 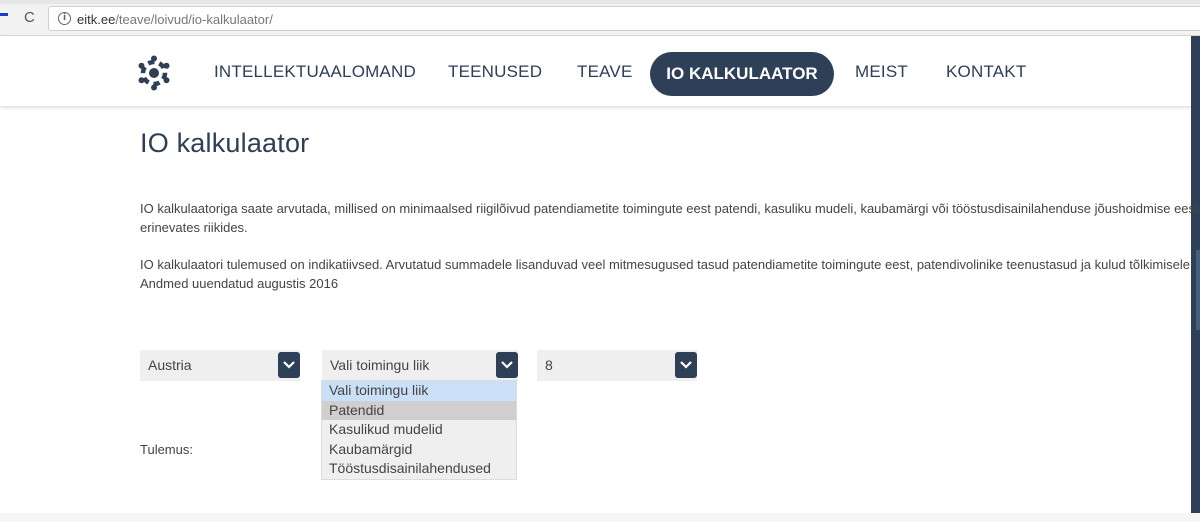 What do you see at coordinates (624, 18) in the screenshot?
I see `address-bar: i eitk.ee/teave/loivud/io-kalkulaator/` at bounding box center [624, 18].